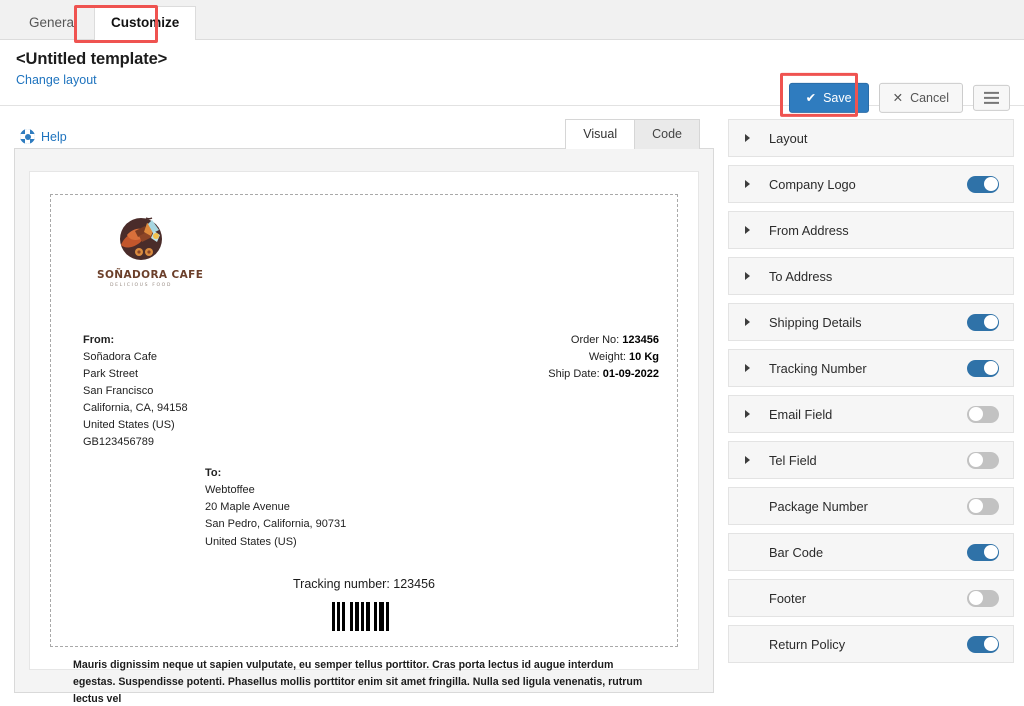 The width and height of the screenshot is (1024, 706). Describe the element at coordinates (898, 97) in the screenshot. I see `close-icon: ✕` at that location.